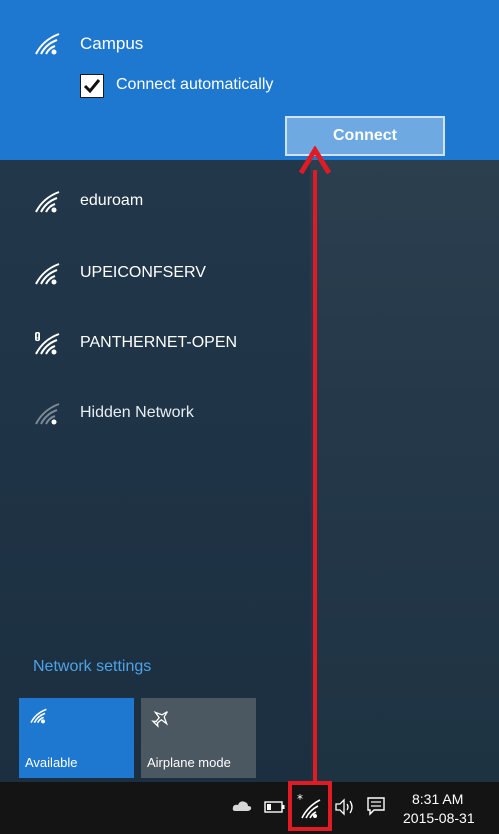 The image size is (499, 834). Describe the element at coordinates (143, 272) in the screenshot. I see `network-name: UPEICONFSERV` at that location.